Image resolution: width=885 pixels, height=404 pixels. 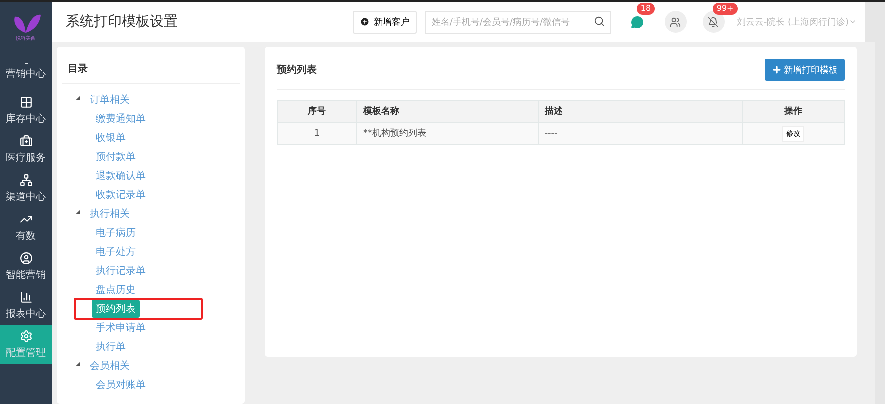 What do you see at coordinates (447, 133) in the screenshot?
I see `table-cell: **机构预约列表` at bounding box center [447, 133].